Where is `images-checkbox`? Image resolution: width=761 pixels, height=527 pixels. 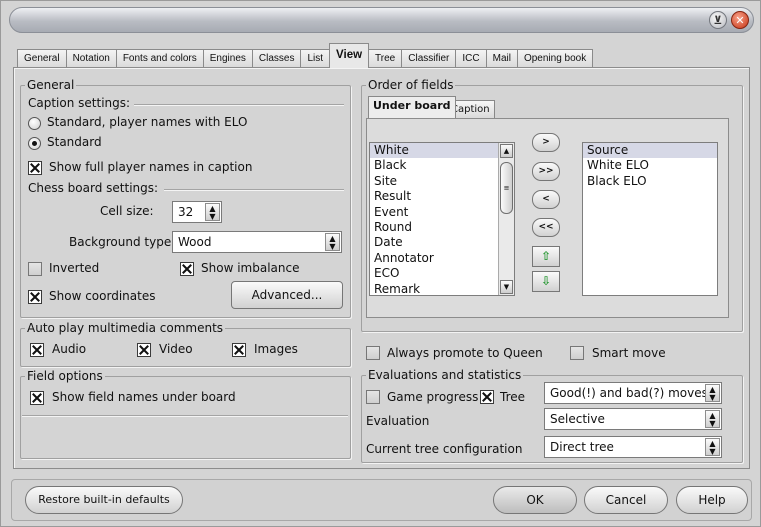
images-checkbox is located at coordinates (239, 350).